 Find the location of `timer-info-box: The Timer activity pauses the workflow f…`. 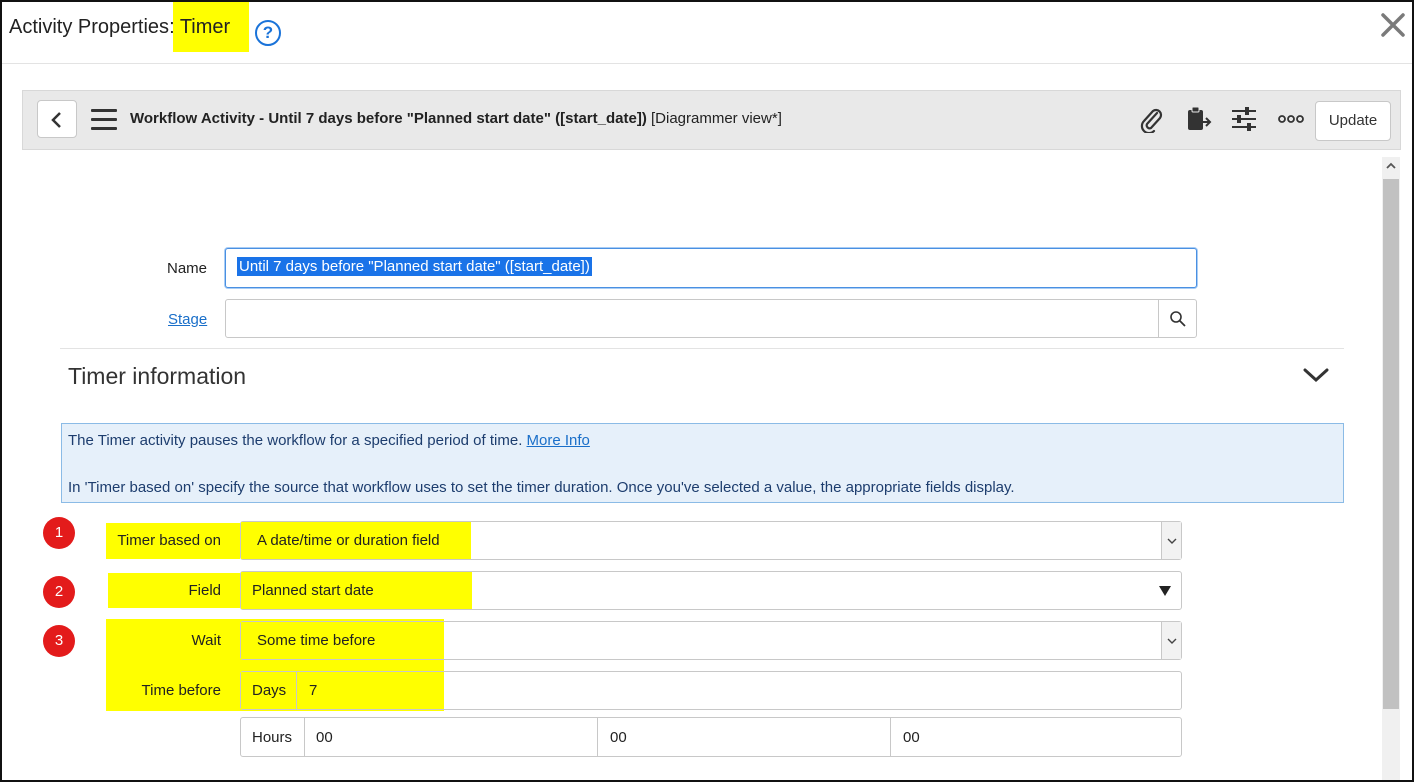

timer-info-box: The Timer activity pauses the workflow f… is located at coordinates (702, 463).